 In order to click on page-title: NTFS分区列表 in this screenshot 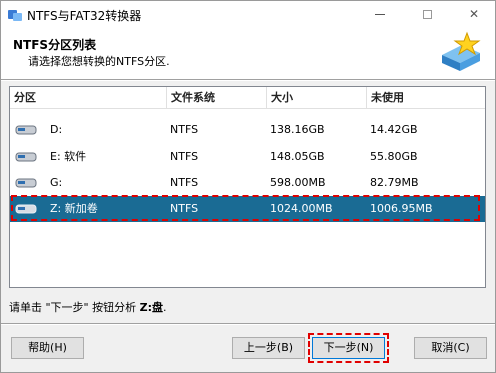, I will do `click(55, 45)`.